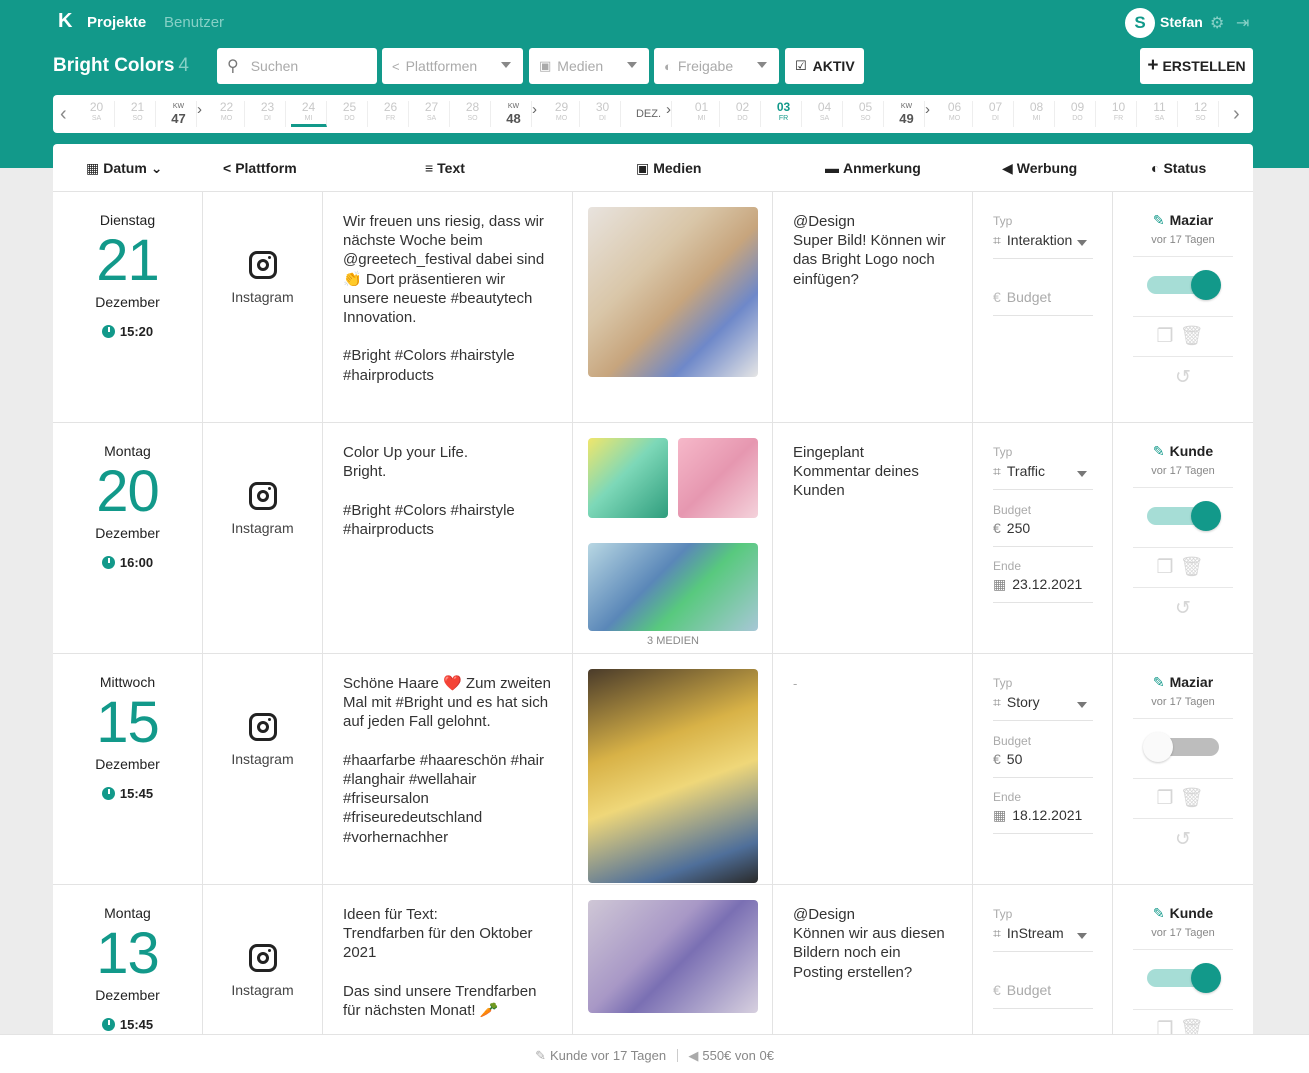 The width and height of the screenshot is (1309, 1073). I want to click on datestrip-day: 10 FR, so click(1119, 114).